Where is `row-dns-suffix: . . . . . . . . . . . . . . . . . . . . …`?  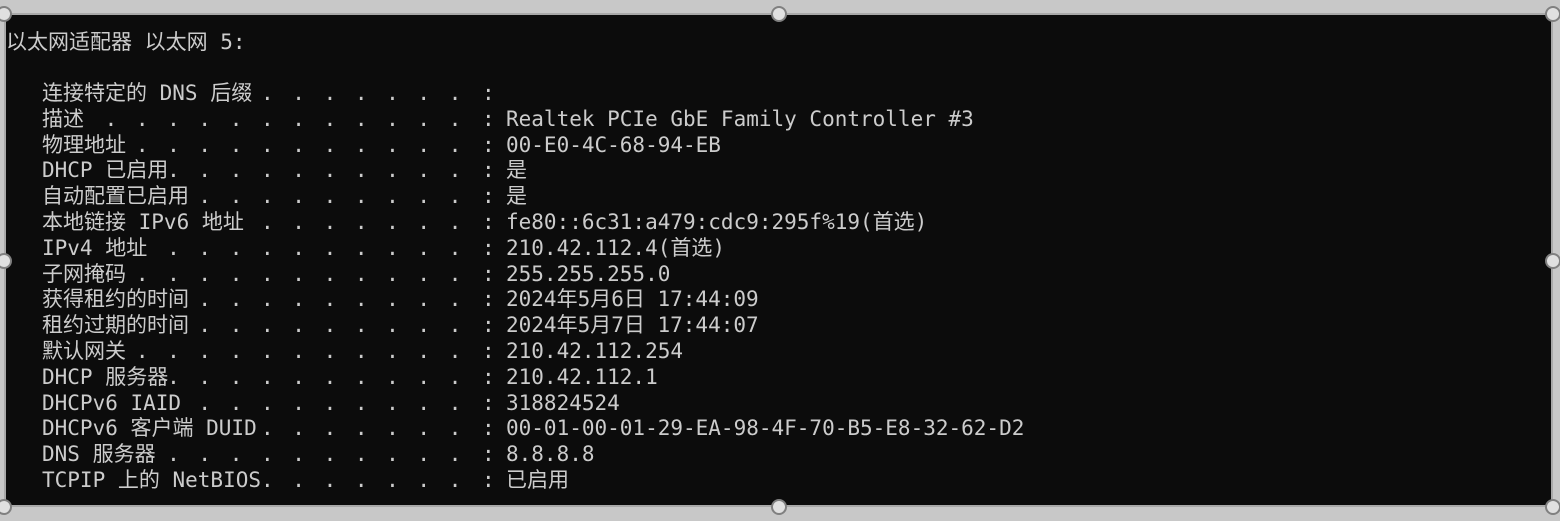 row-dns-suffix: . . . . . . . . . . . . . . . . . . . . … is located at coordinates (533, 94).